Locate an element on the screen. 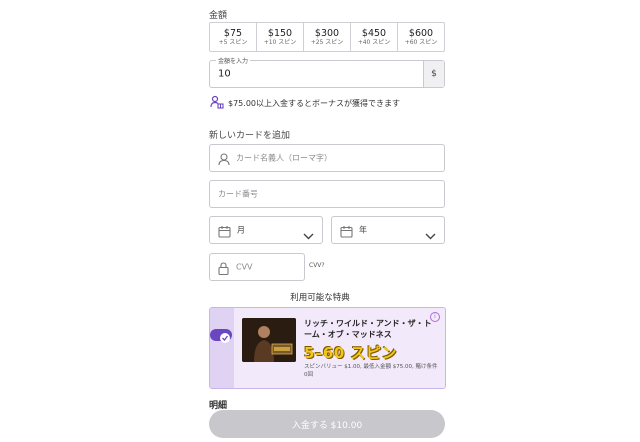 The height and width of the screenshot is (442, 640). offer-spins: 5–60 スピン is located at coordinates (351, 353).